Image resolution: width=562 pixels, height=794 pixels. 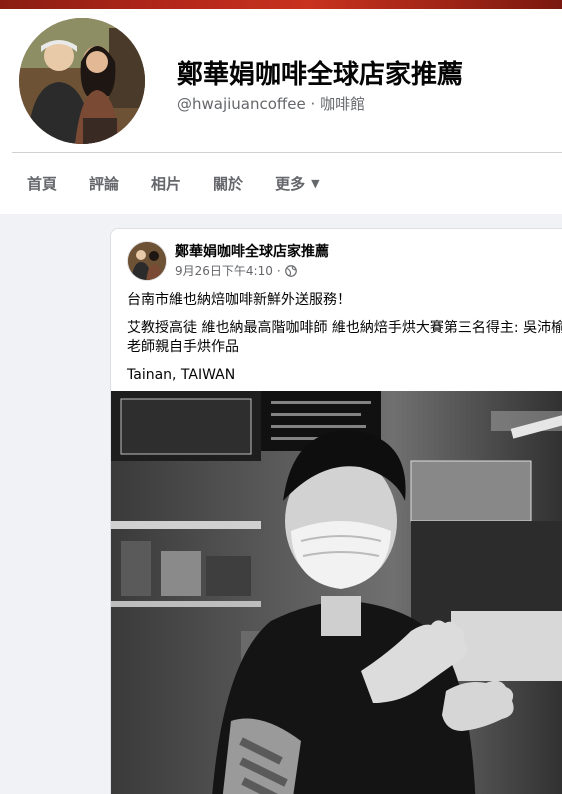 I want to click on header-divider, so click(x=287, y=152).